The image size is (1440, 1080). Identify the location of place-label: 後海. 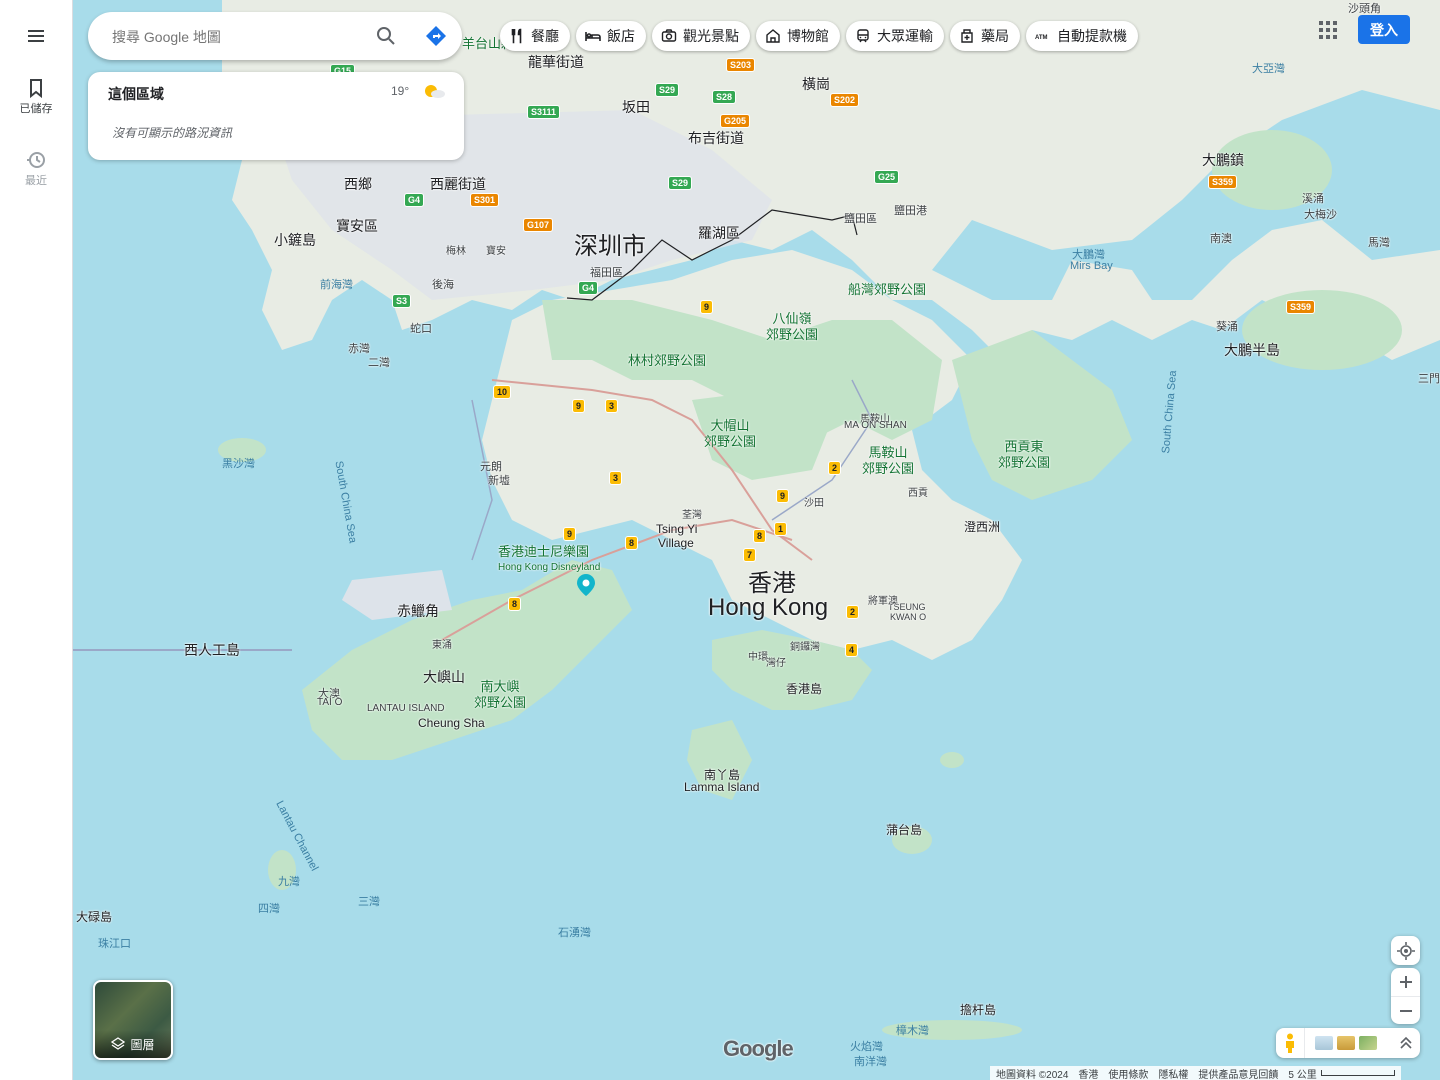
(443, 284).